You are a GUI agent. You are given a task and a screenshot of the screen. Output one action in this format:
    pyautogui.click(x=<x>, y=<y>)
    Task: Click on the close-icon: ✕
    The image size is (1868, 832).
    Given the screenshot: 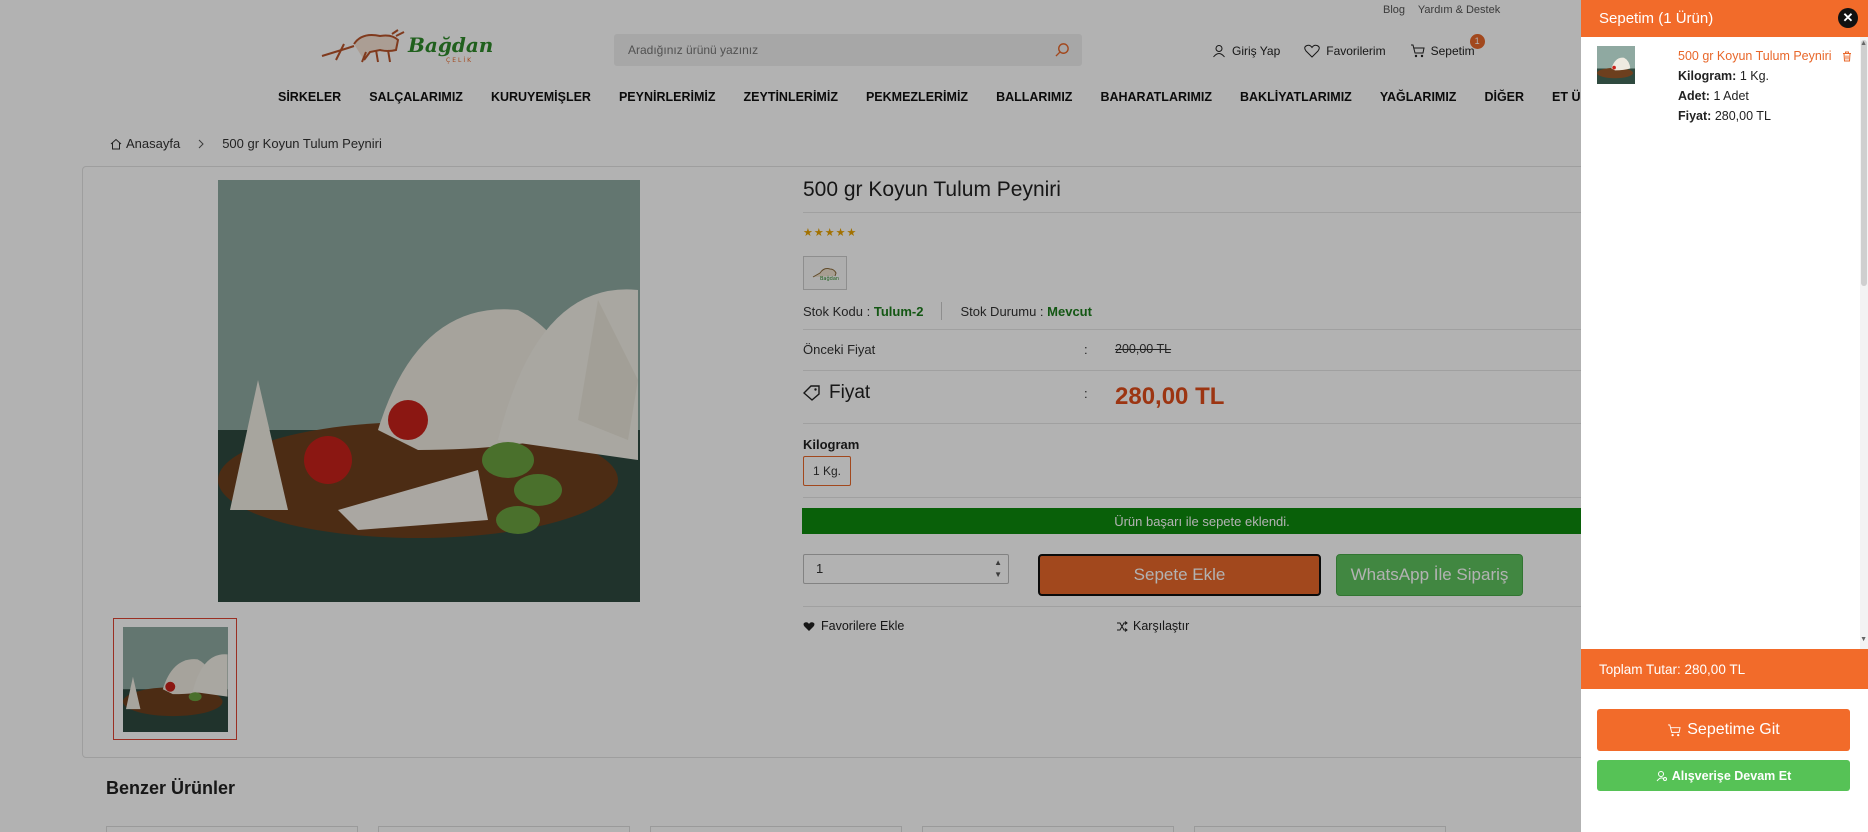 What is the action you would take?
    pyautogui.click(x=1848, y=18)
    